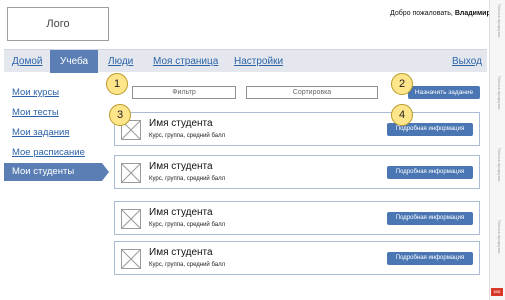  I want to click on logo-text: Лого, so click(58, 24).